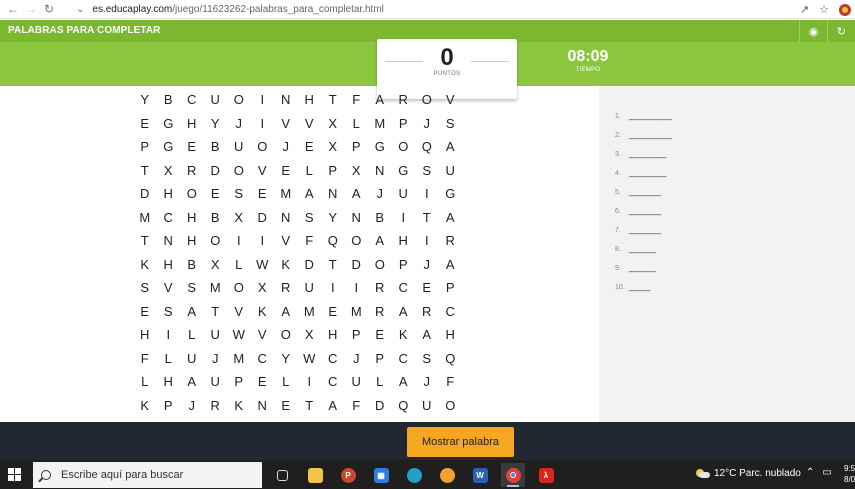 This screenshot has width=855, height=489. Describe the element at coordinates (380, 217) in the screenshot. I see `grid-letter-cell: B` at that location.